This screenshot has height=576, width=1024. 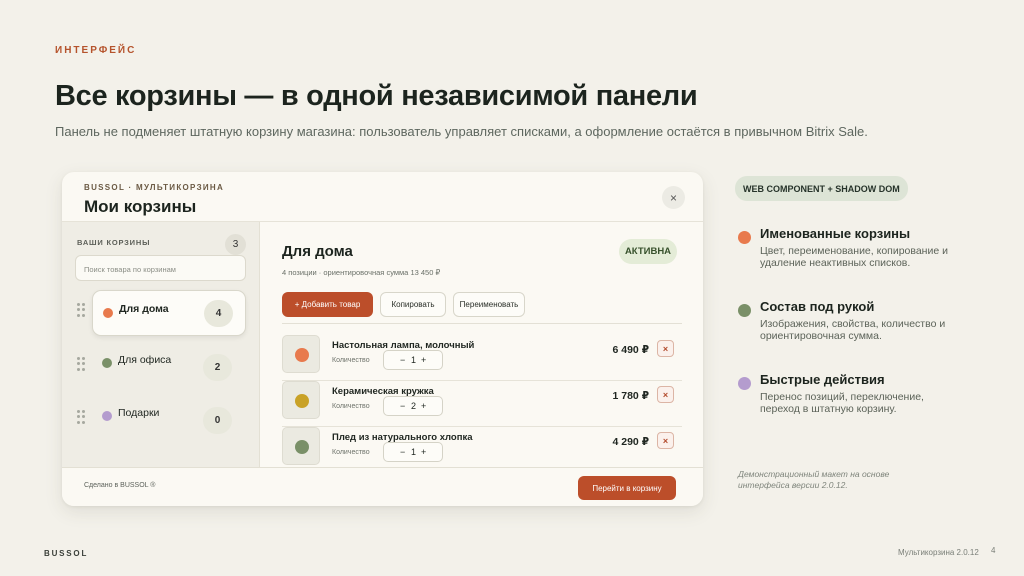 I want to click on cart-name: Для дома, so click(x=144, y=309).